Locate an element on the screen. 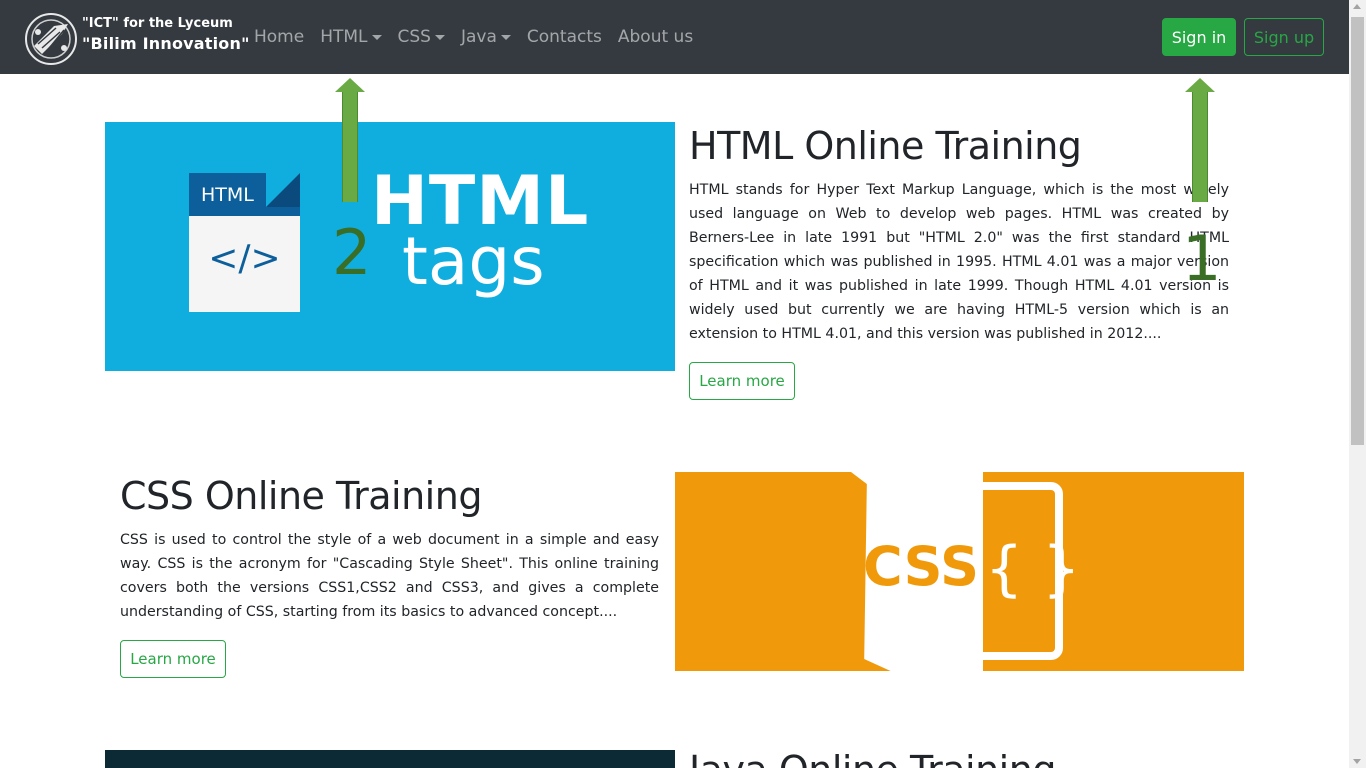 The image size is (1366, 768). nav-java-label: Java is located at coordinates (478, 37).